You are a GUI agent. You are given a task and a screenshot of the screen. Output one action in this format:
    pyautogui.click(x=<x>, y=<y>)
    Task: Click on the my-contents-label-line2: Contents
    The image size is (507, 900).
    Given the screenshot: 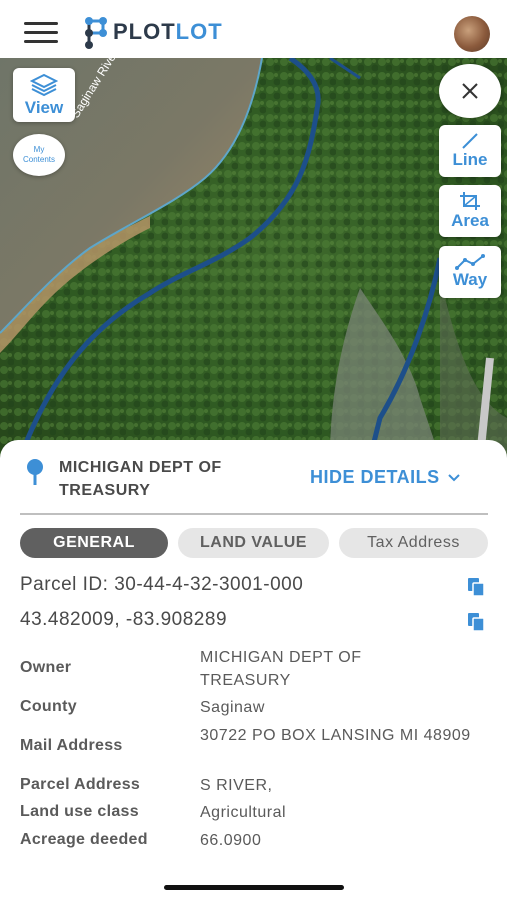 What is the action you would take?
    pyautogui.click(x=39, y=159)
    